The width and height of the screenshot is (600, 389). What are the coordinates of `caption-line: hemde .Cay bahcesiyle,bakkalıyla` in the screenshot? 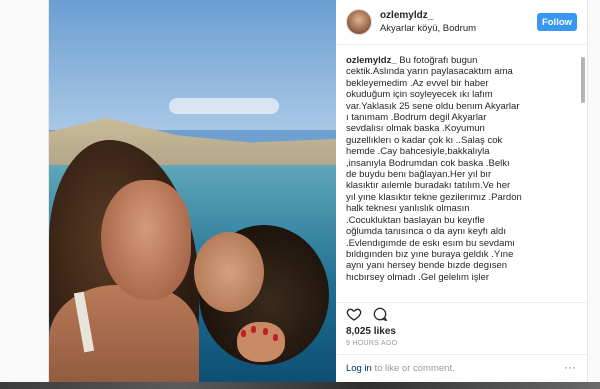 It's located at (417, 152).